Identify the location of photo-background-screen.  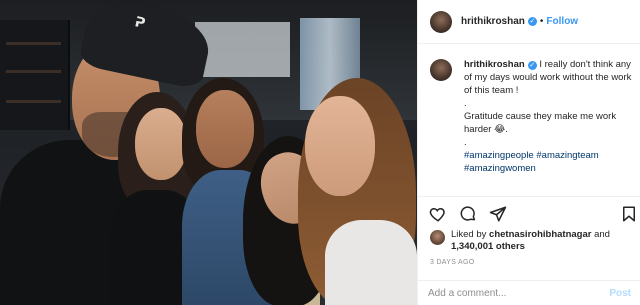
(242, 49).